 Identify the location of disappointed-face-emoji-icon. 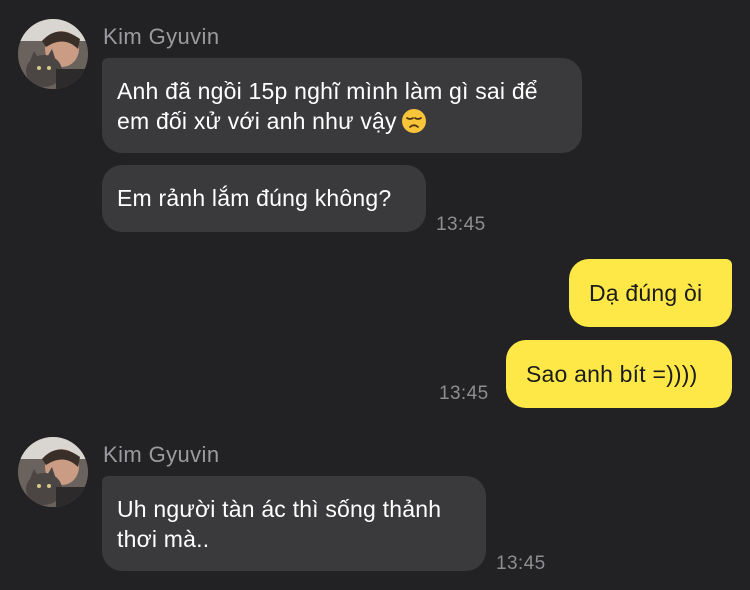
(414, 124).